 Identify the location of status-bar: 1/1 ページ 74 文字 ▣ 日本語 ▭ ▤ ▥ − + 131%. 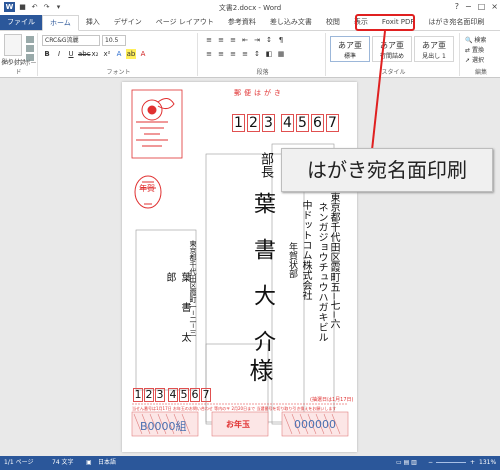
(250, 463).